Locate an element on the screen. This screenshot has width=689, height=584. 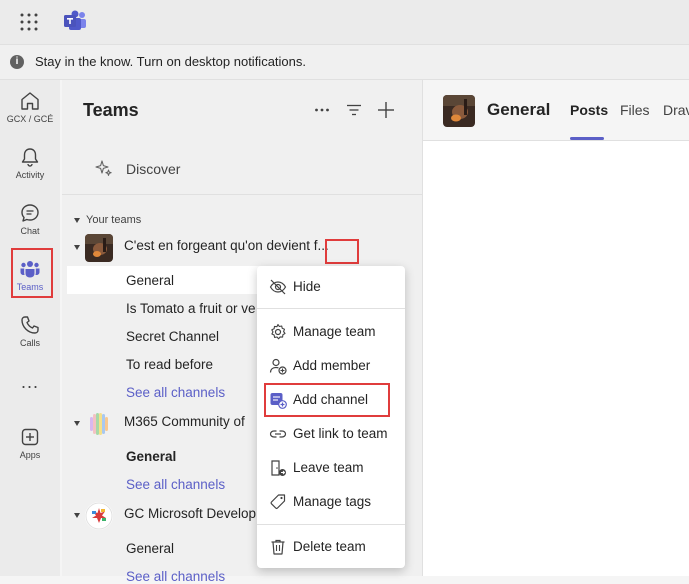
menu-item-leave-team: Leave team is located at coordinates (331, 468).